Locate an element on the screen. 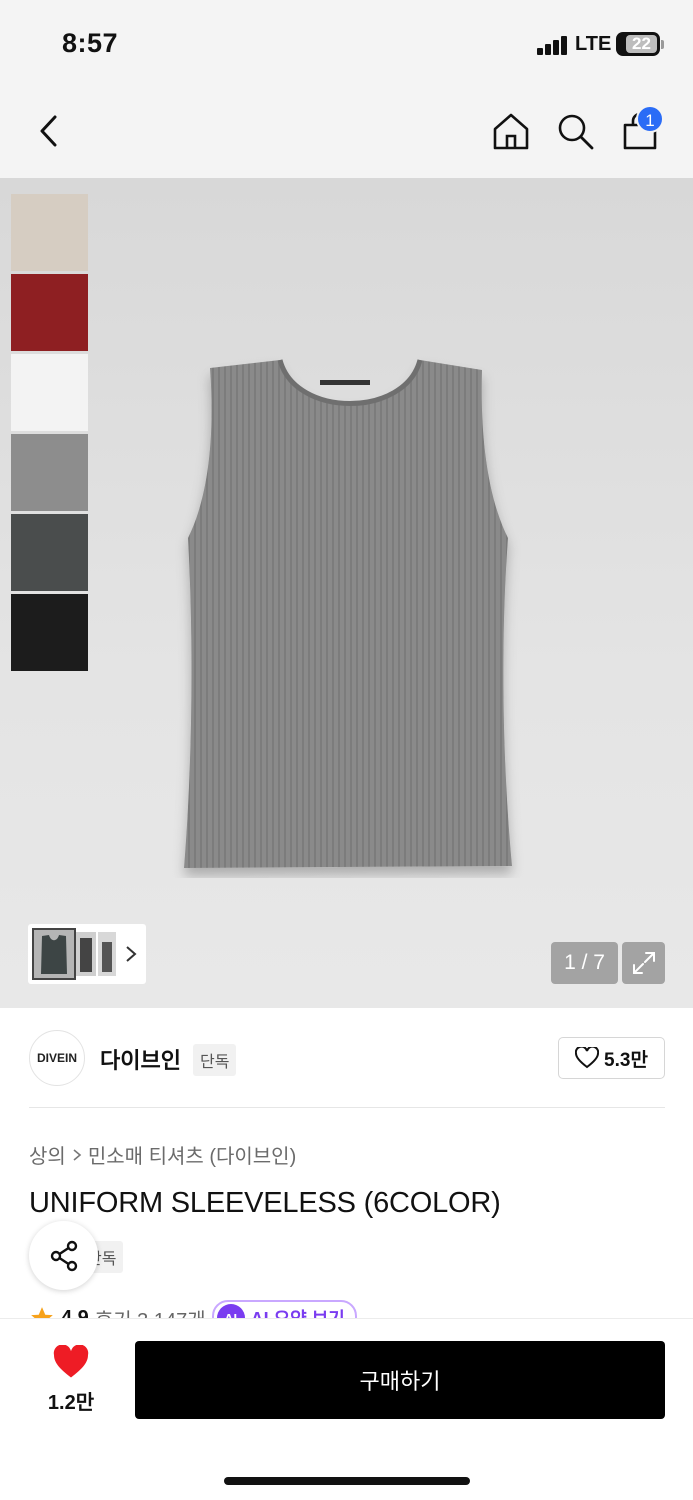 Image resolution: width=693 pixels, height=1500 pixels. bottom-action-bar: 1.2만 구매하기 is located at coordinates (346, 1409).